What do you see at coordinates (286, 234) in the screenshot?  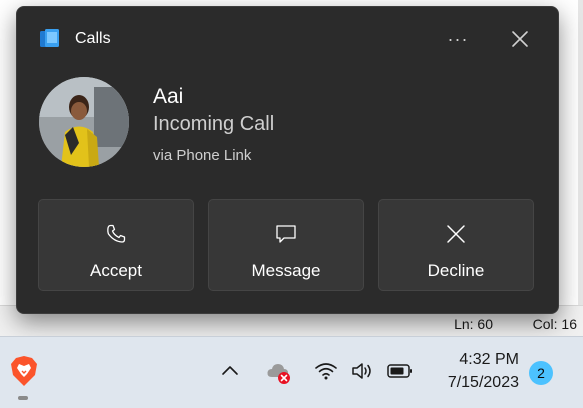 I see `message-icon` at bounding box center [286, 234].